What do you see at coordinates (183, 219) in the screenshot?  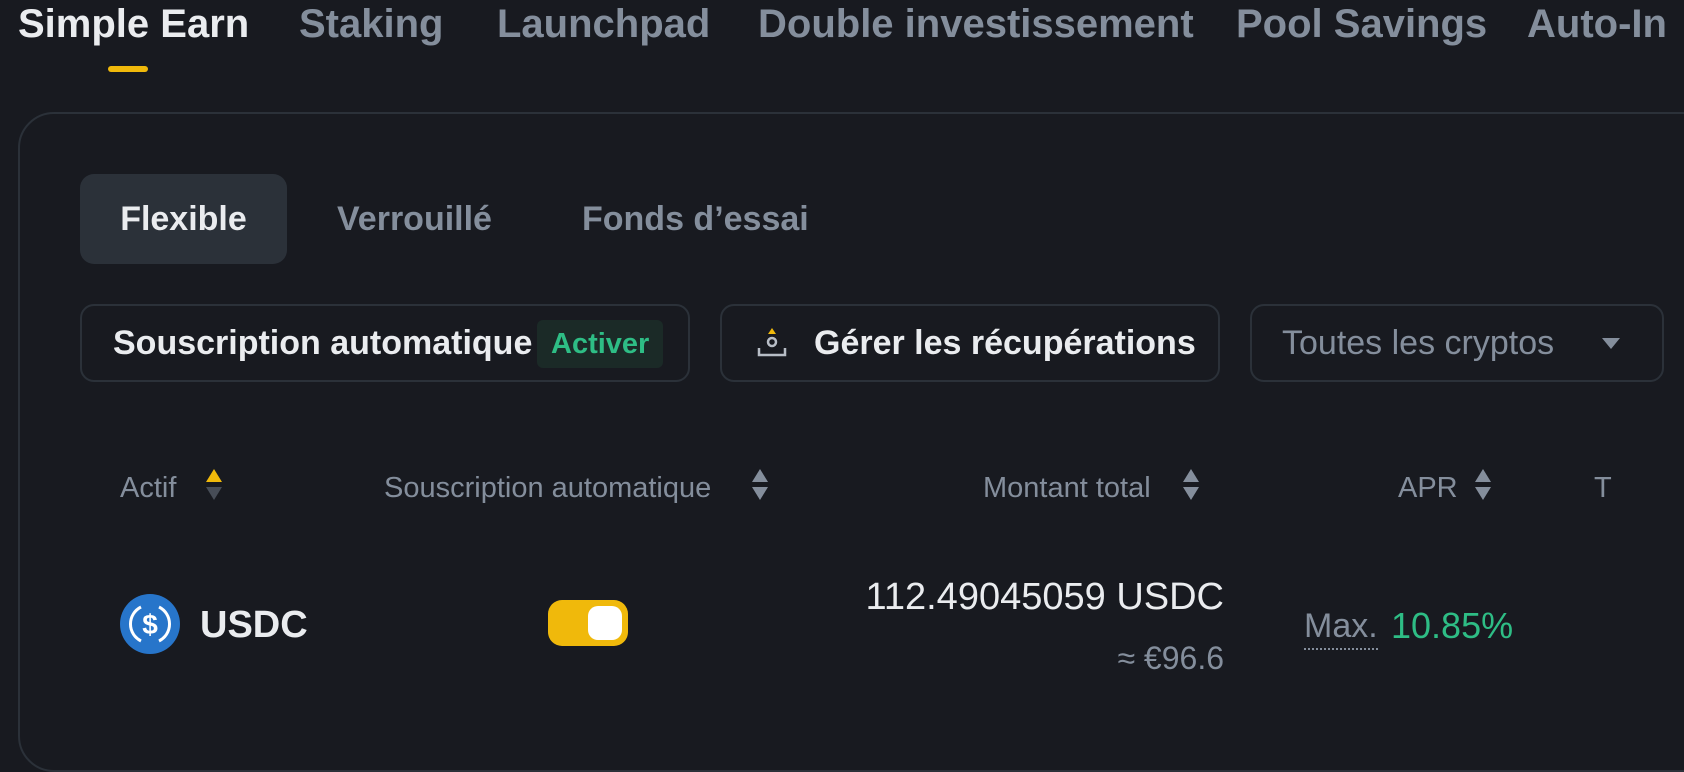 I see `subtab-flexible: Flexible` at bounding box center [183, 219].